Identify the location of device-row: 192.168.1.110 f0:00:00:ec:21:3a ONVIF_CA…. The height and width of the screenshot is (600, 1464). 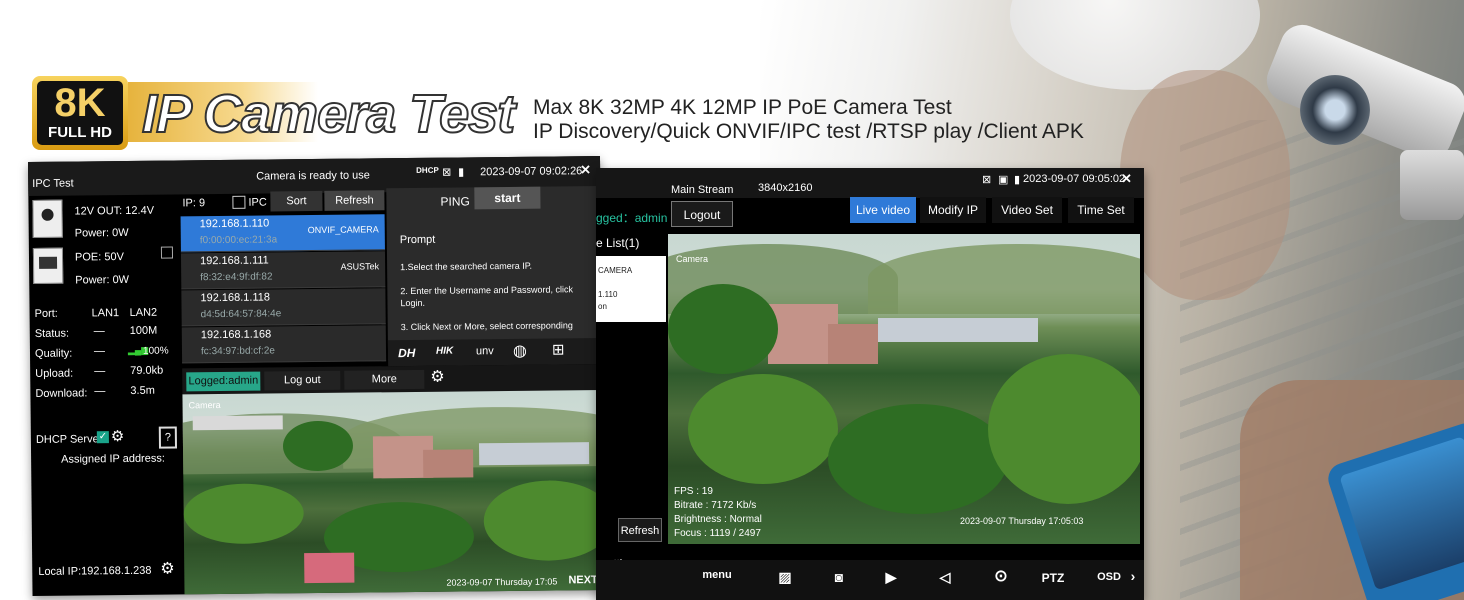
(282, 233).